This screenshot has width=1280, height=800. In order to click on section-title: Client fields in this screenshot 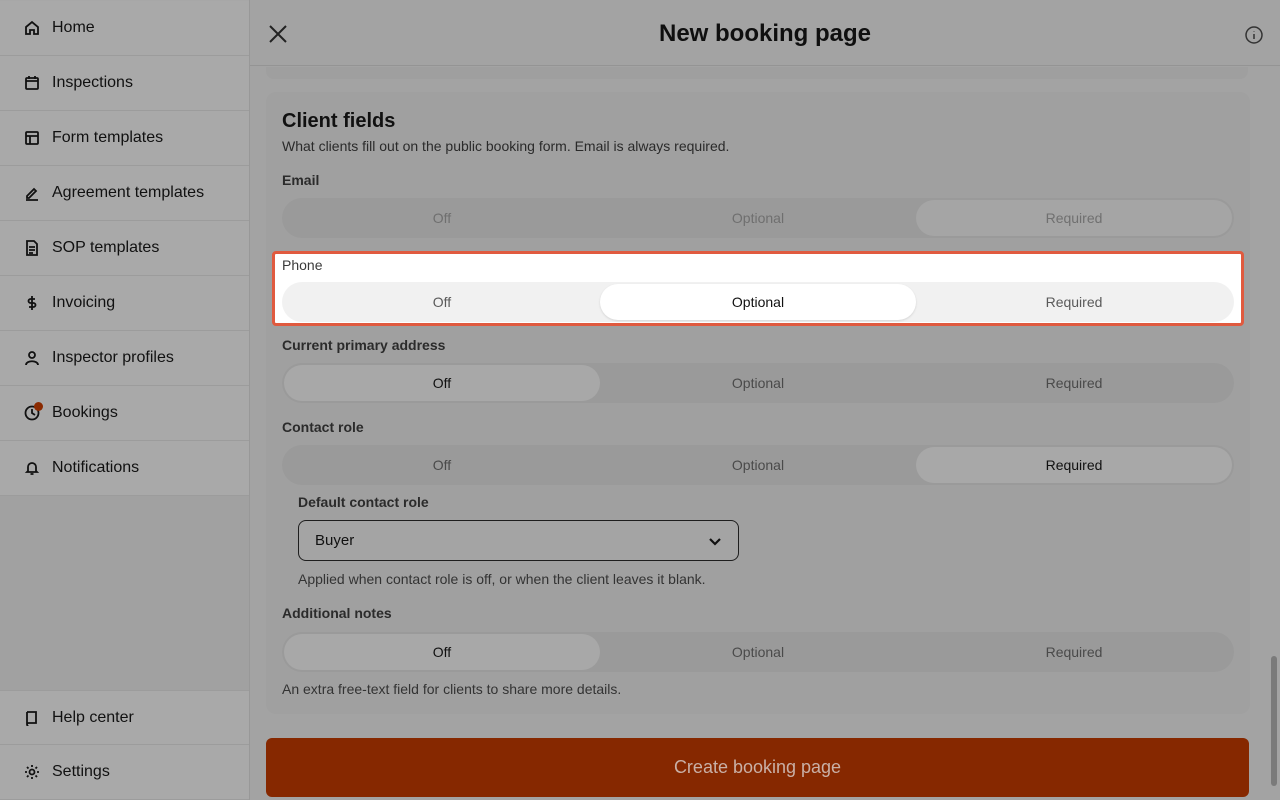, I will do `click(339, 121)`.